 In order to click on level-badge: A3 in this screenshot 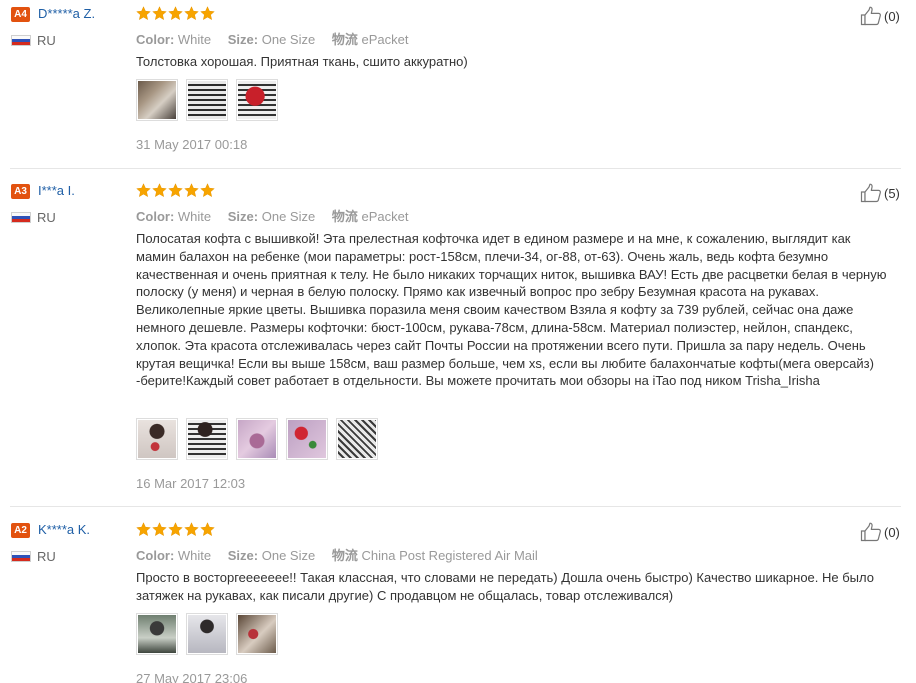, I will do `click(20, 191)`.